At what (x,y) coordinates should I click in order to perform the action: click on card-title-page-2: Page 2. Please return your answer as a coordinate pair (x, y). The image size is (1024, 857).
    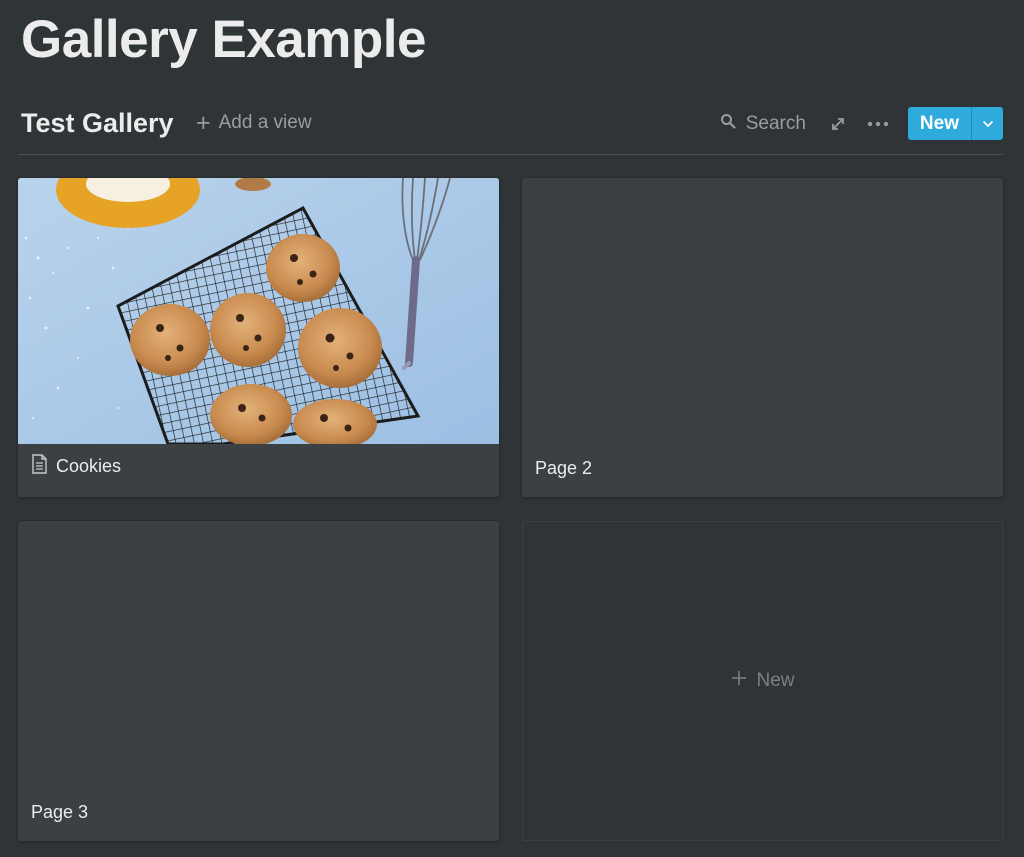
    Looking at the image, I should click on (563, 468).